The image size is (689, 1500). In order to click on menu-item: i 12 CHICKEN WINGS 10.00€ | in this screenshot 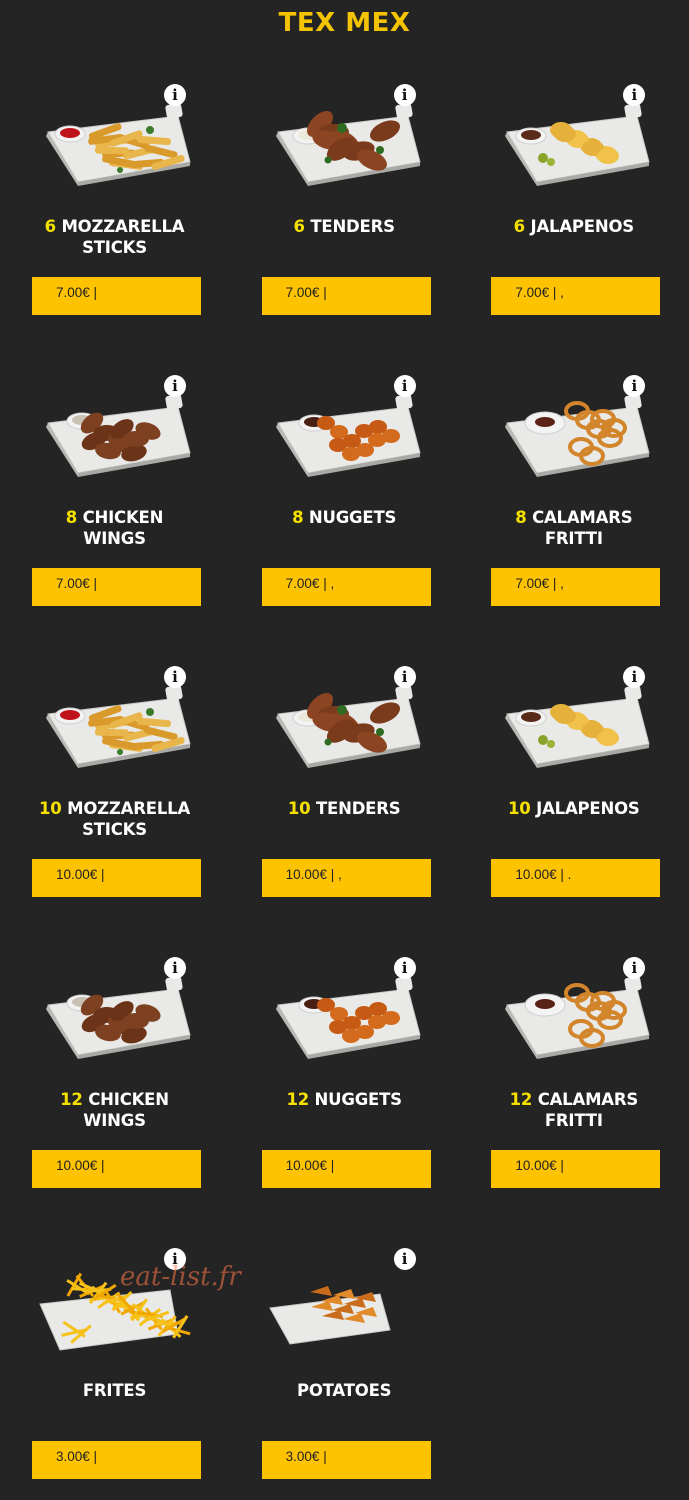, I will do `click(114, 1088)`.